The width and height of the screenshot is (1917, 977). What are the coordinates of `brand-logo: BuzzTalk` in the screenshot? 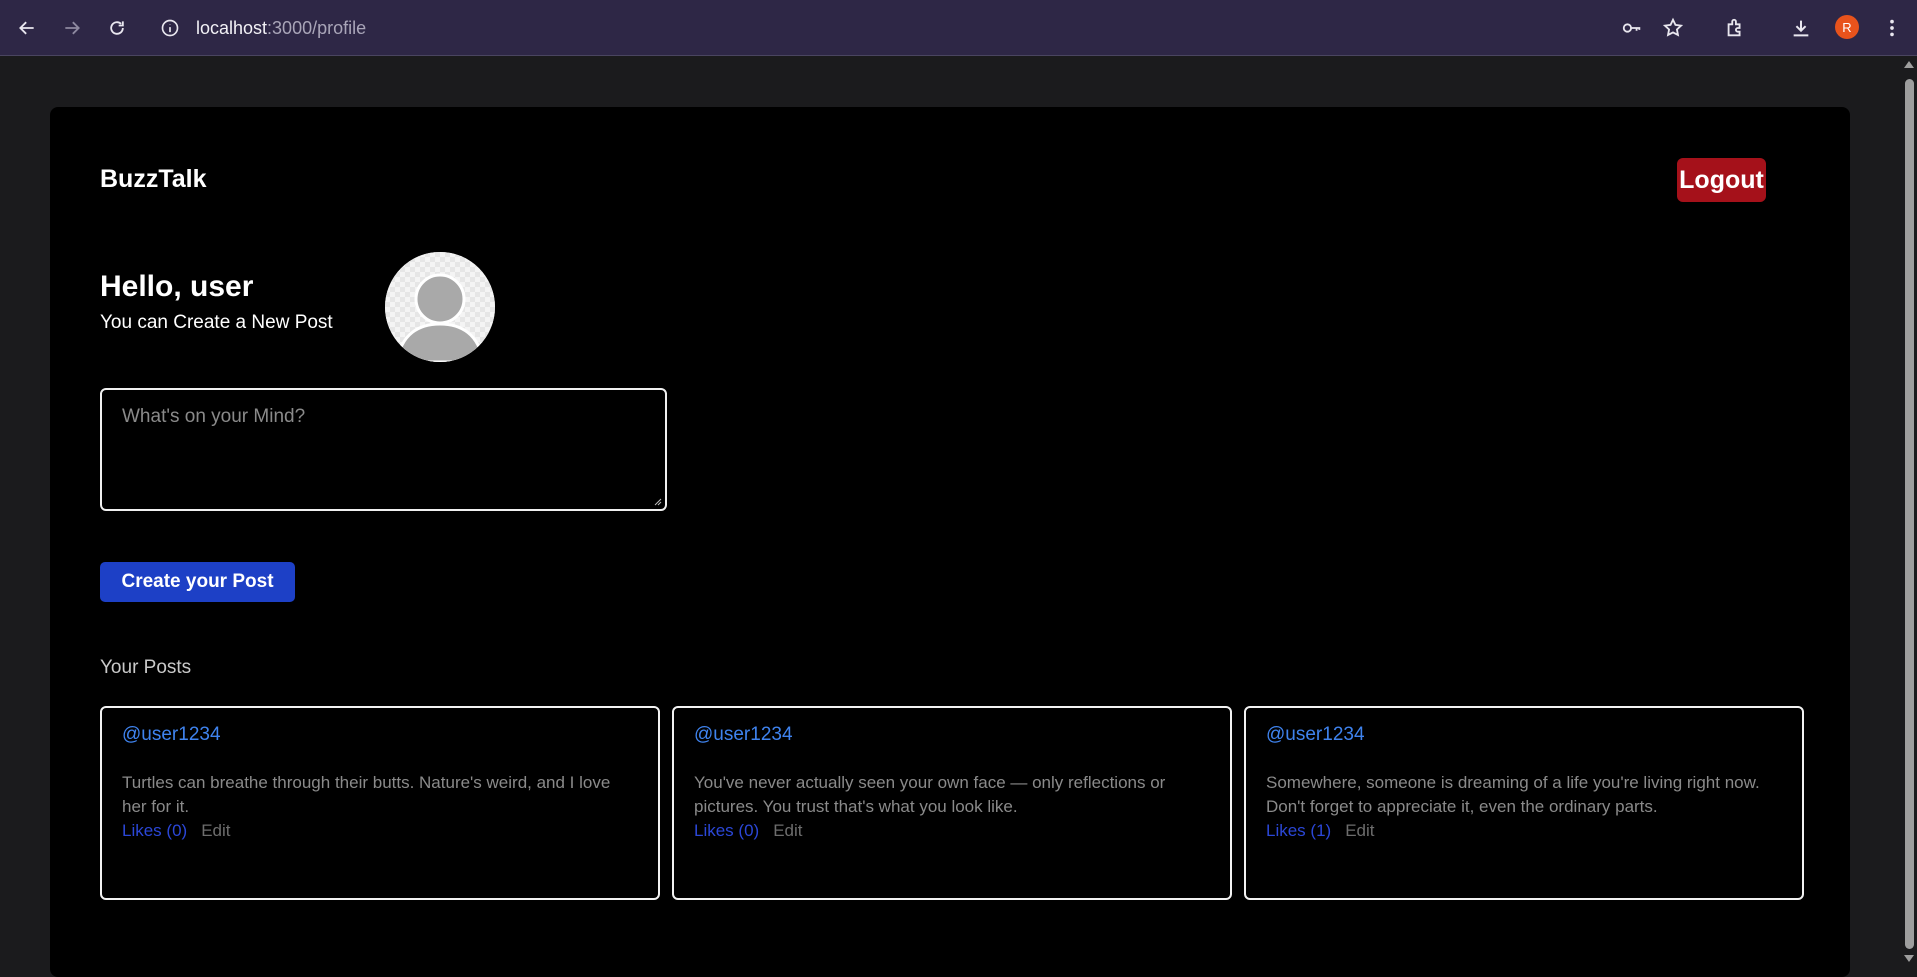 It's located at (153, 179).